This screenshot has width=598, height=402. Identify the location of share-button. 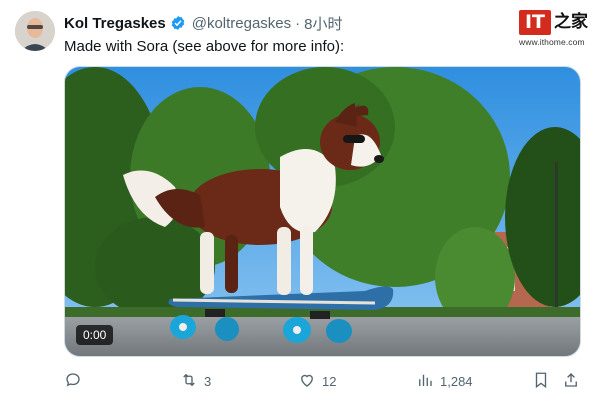
(571, 381).